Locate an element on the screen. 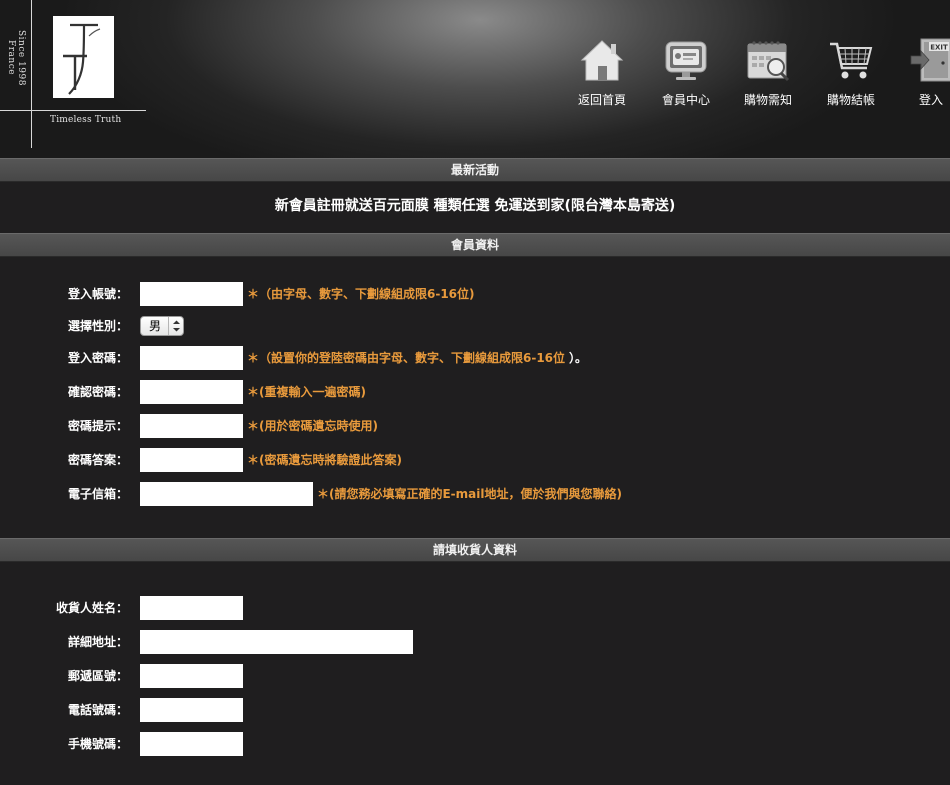 The width and height of the screenshot is (950, 785). gender-label: 選擇性別： is located at coordinates (97, 326).